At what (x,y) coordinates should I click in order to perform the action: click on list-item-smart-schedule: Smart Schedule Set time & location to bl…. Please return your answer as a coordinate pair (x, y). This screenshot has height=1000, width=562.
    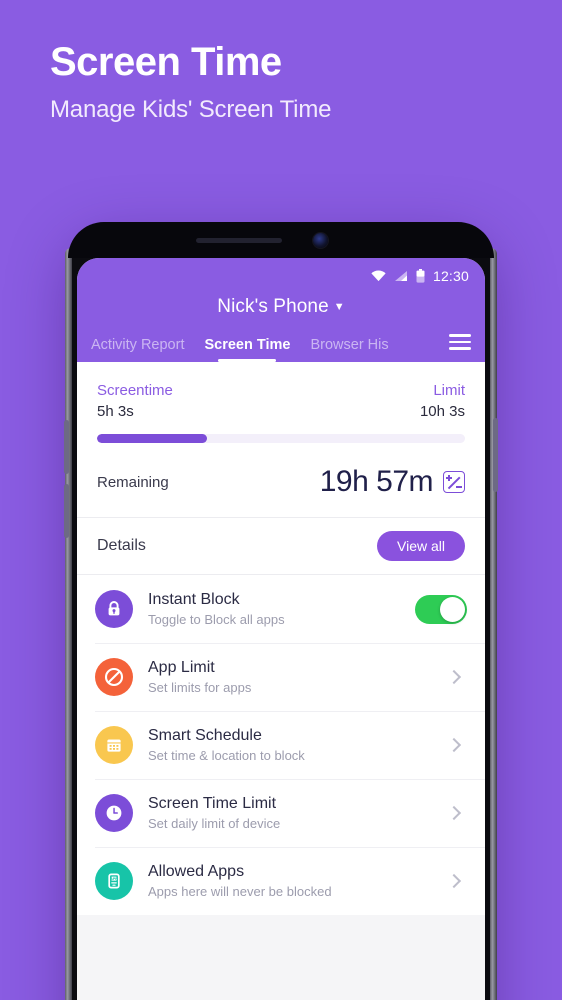
    Looking at the image, I should click on (281, 745).